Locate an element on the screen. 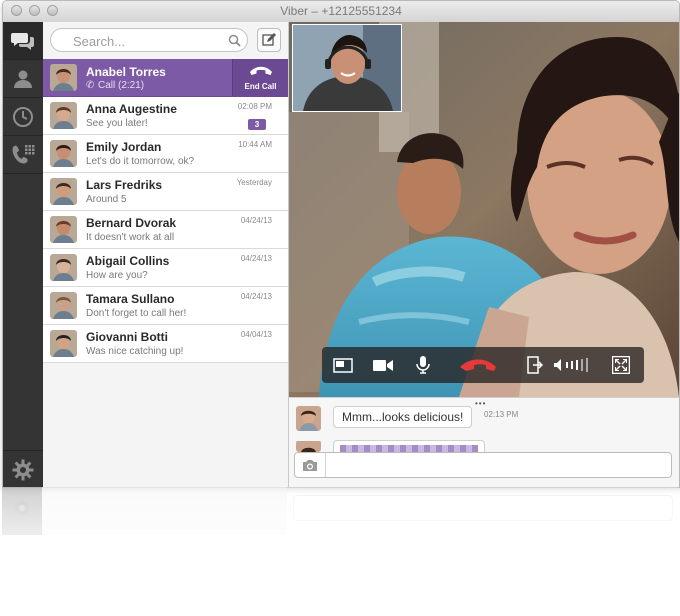  rail-recents is located at coordinates (23, 117).